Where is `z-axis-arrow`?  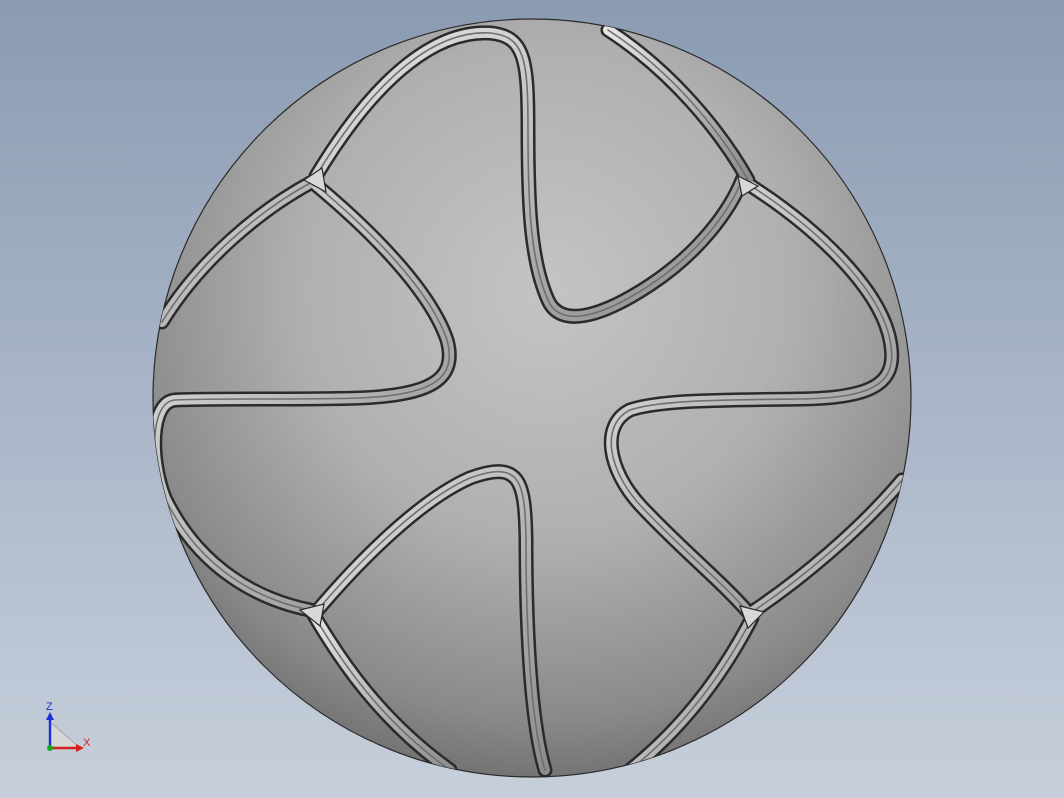 z-axis-arrow is located at coordinates (50, 716).